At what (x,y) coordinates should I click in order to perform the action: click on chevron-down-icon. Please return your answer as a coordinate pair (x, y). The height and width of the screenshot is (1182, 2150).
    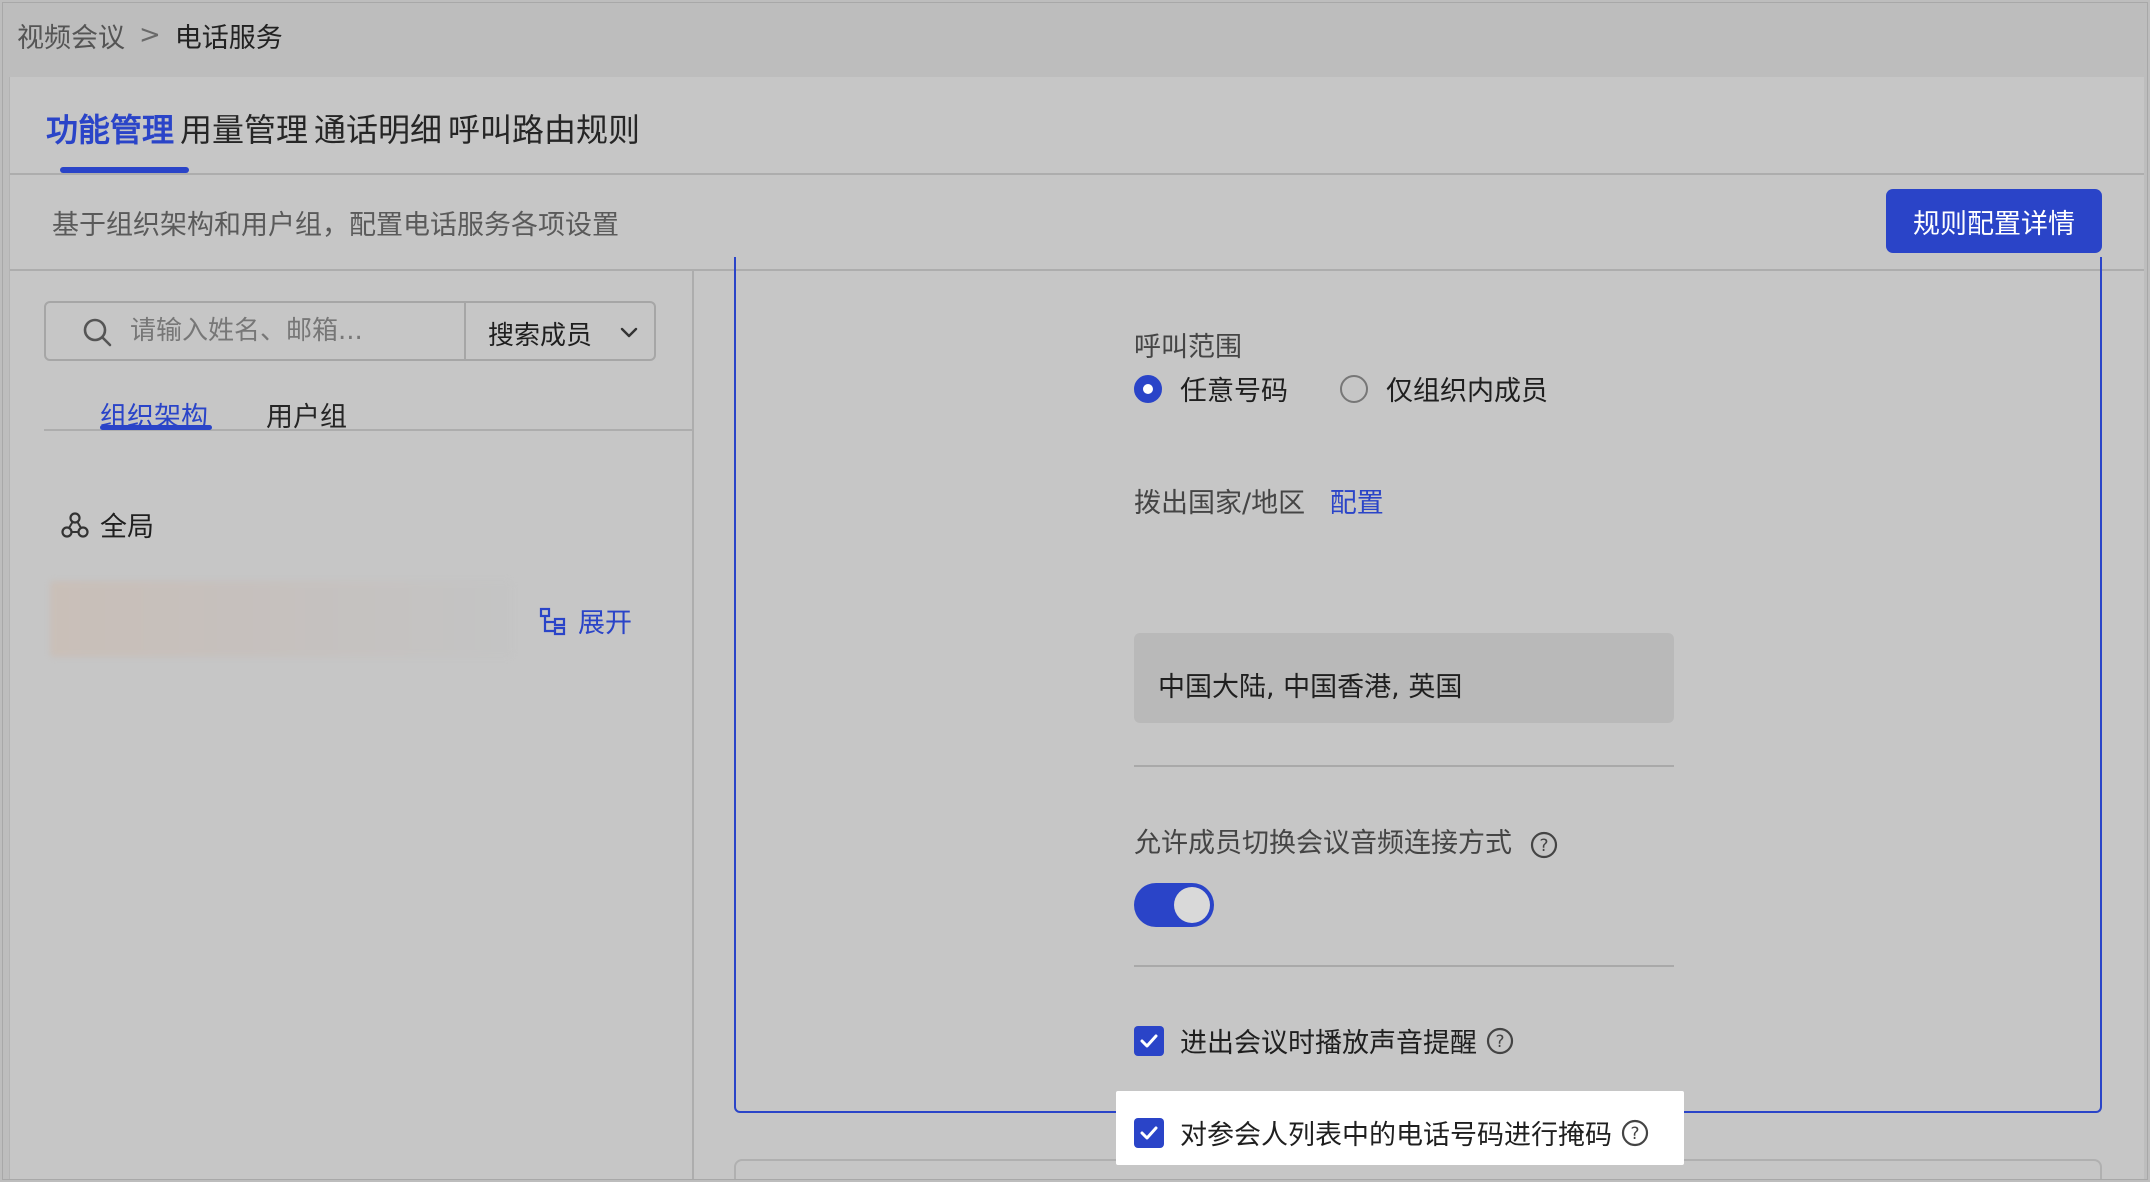
    Looking at the image, I should click on (629, 332).